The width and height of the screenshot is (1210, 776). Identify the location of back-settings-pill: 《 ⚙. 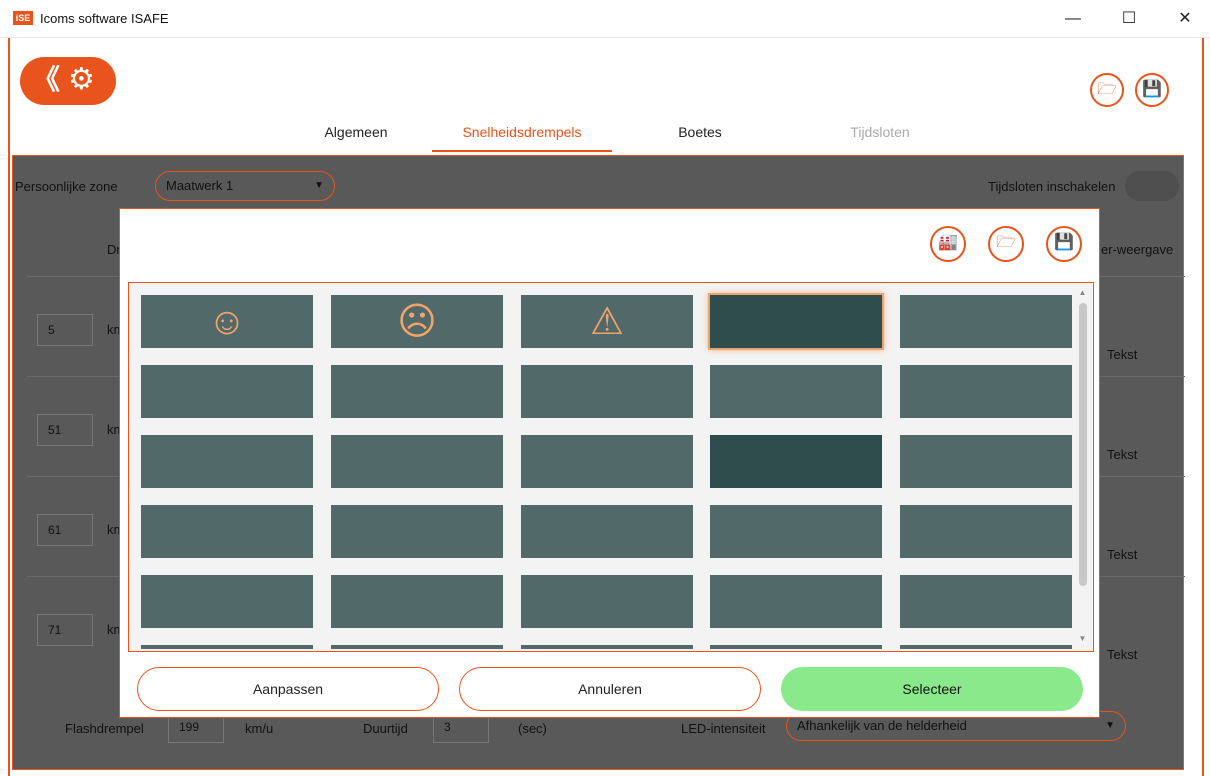
(68, 81).